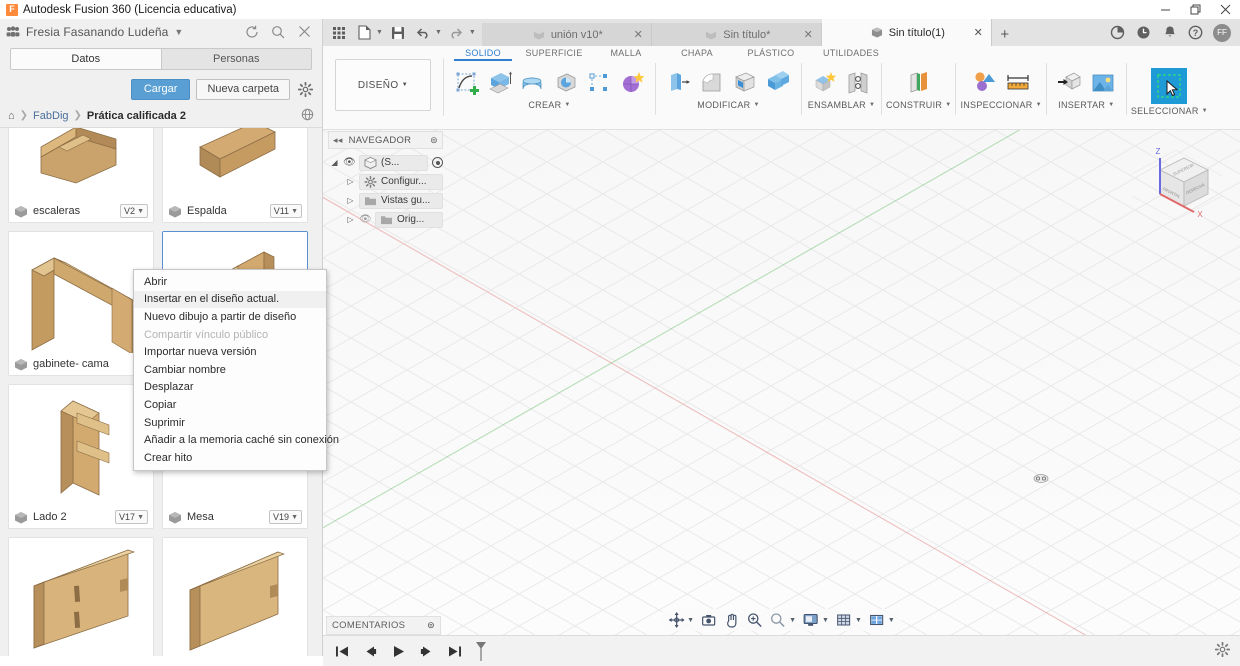 The height and width of the screenshot is (666, 1240). Describe the element at coordinates (919, 83) in the screenshot. I see `offset-plane-icon` at that location.